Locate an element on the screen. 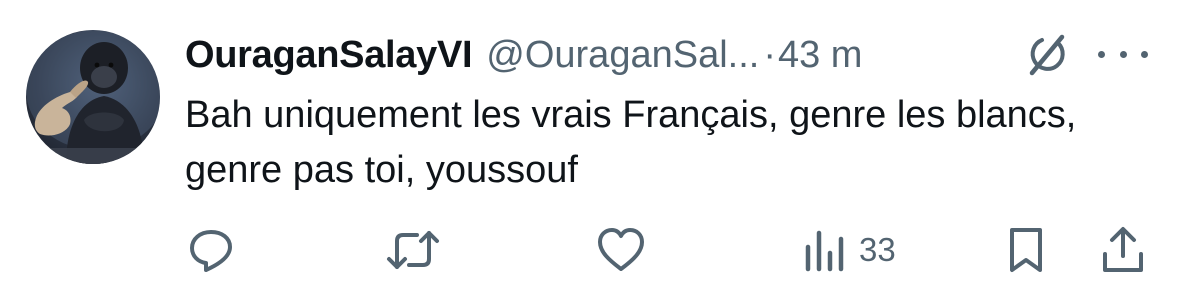 The image size is (1178, 304). heart-icon is located at coordinates (621, 249).